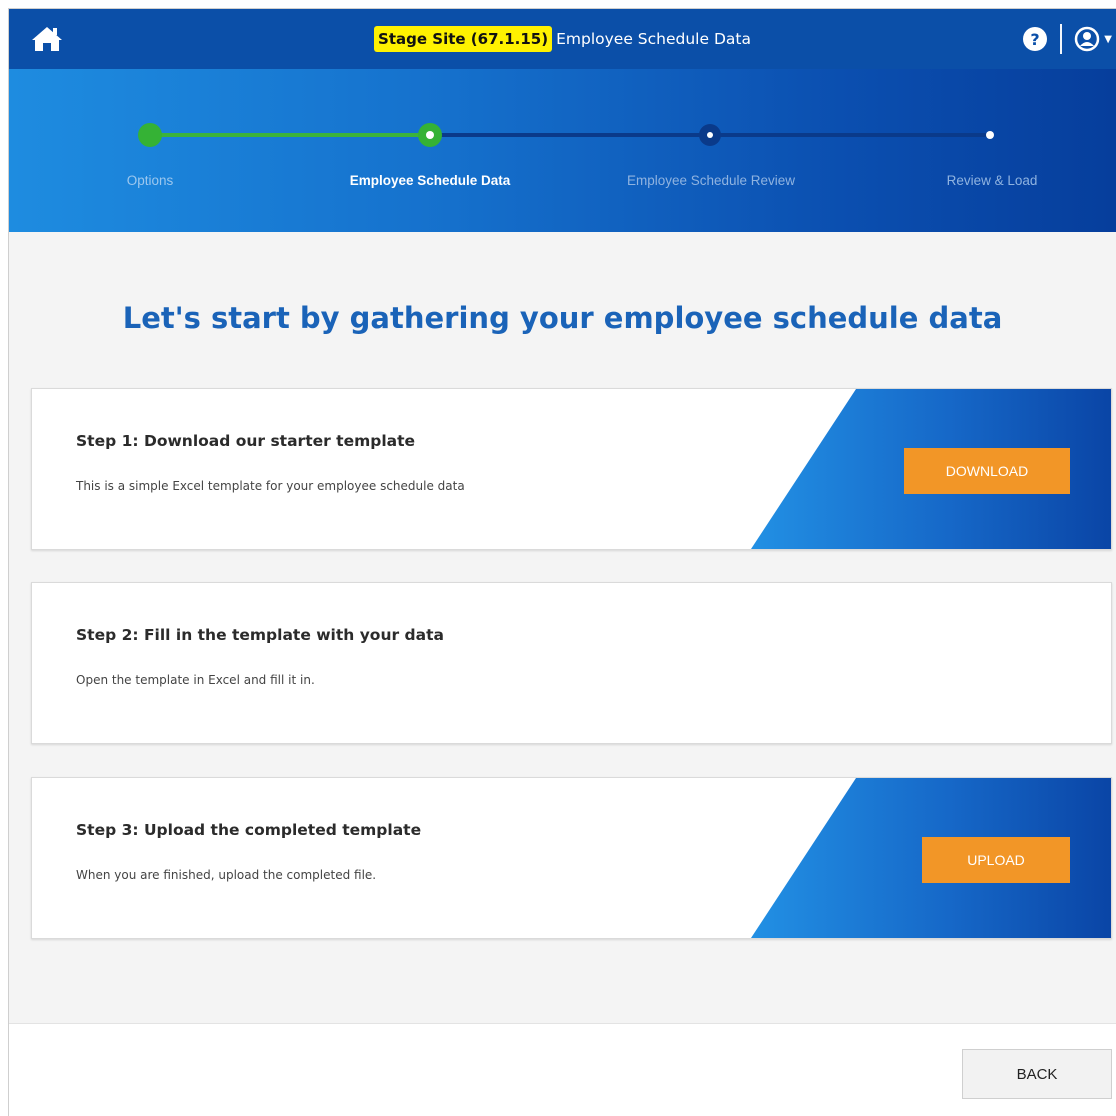  I want to click on step-label-employee-schedule-data: Employee Schedule Data, so click(430, 180).